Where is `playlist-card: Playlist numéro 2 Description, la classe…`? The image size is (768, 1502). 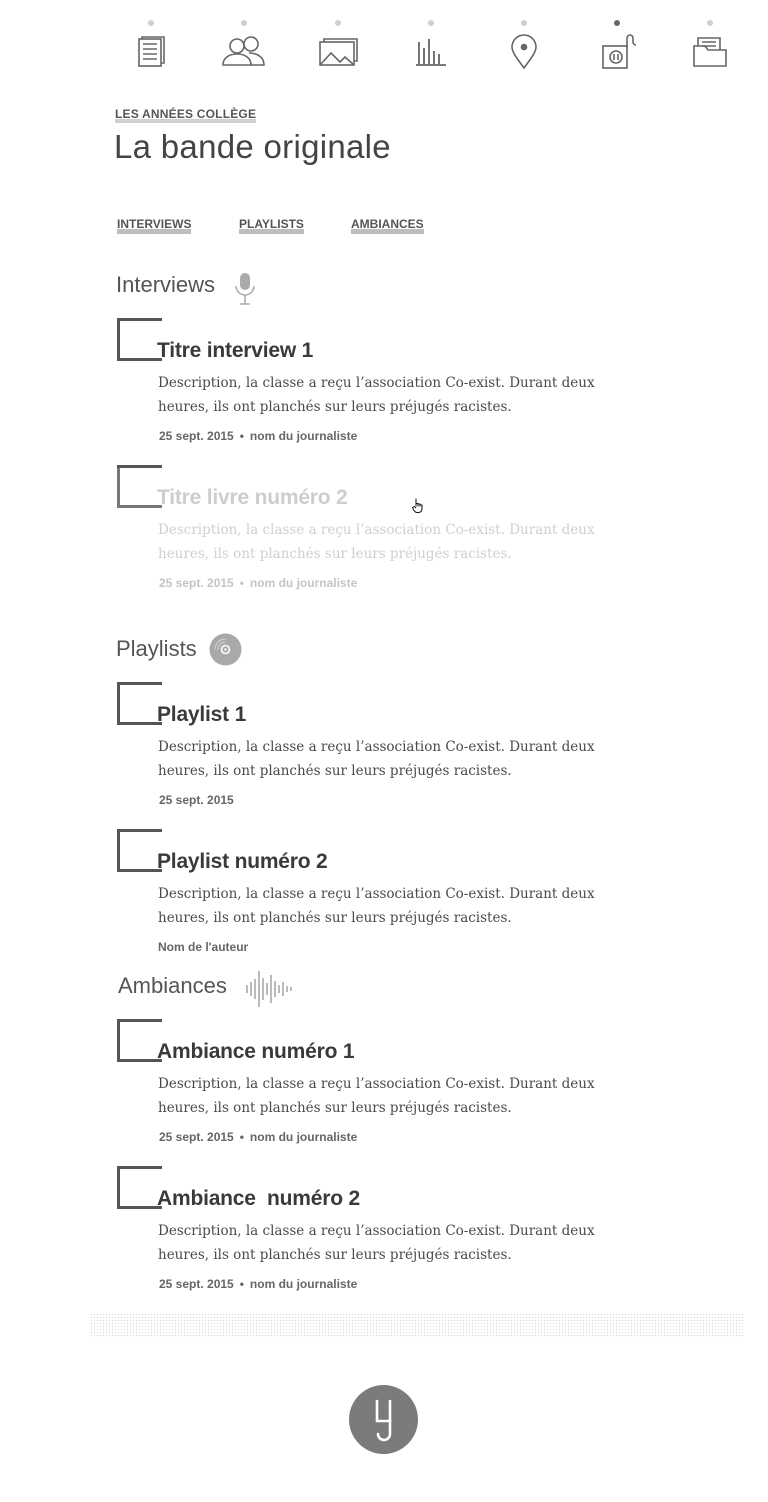 playlist-card: Playlist numéro 2 Description, la classe… is located at coordinates (367, 894).